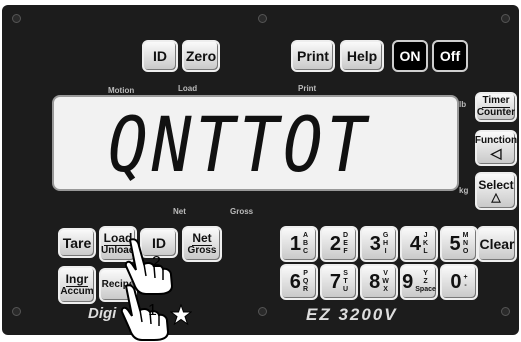  What do you see at coordinates (385, 289) in the screenshot?
I see `letter-label: X` at bounding box center [385, 289].